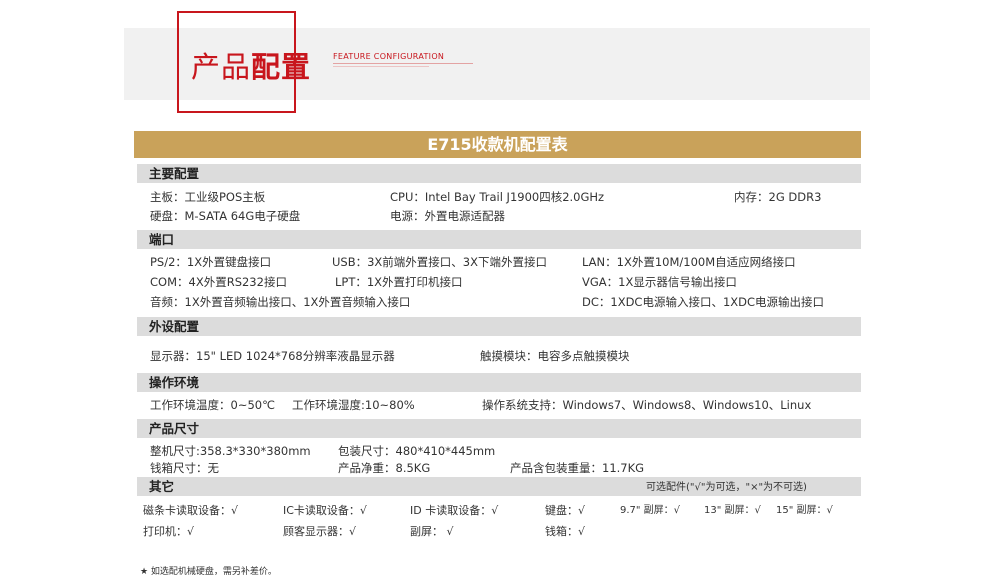 The height and width of the screenshot is (584, 988). Describe the element at coordinates (353, 405) in the screenshot. I see `env-work-humidity: 工作环境湿度:10~80%` at that location.